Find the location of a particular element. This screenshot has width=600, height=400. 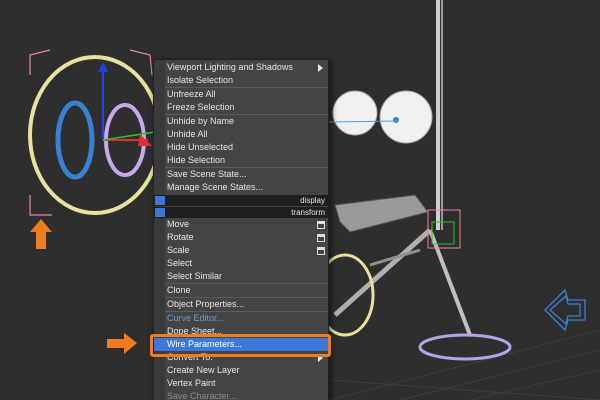

menu-item-label: Clone is located at coordinates (179, 290).